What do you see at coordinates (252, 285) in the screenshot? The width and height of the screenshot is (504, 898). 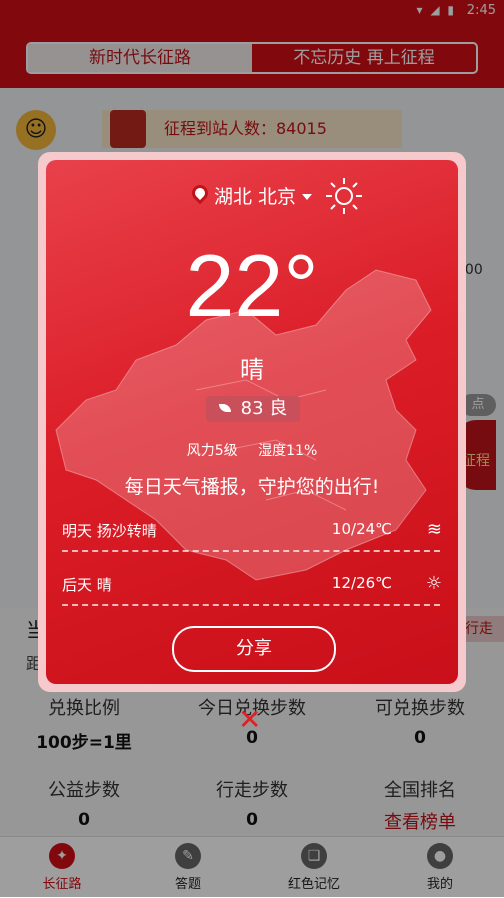 I see `temperature: 22°` at bounding box center [252, 285].